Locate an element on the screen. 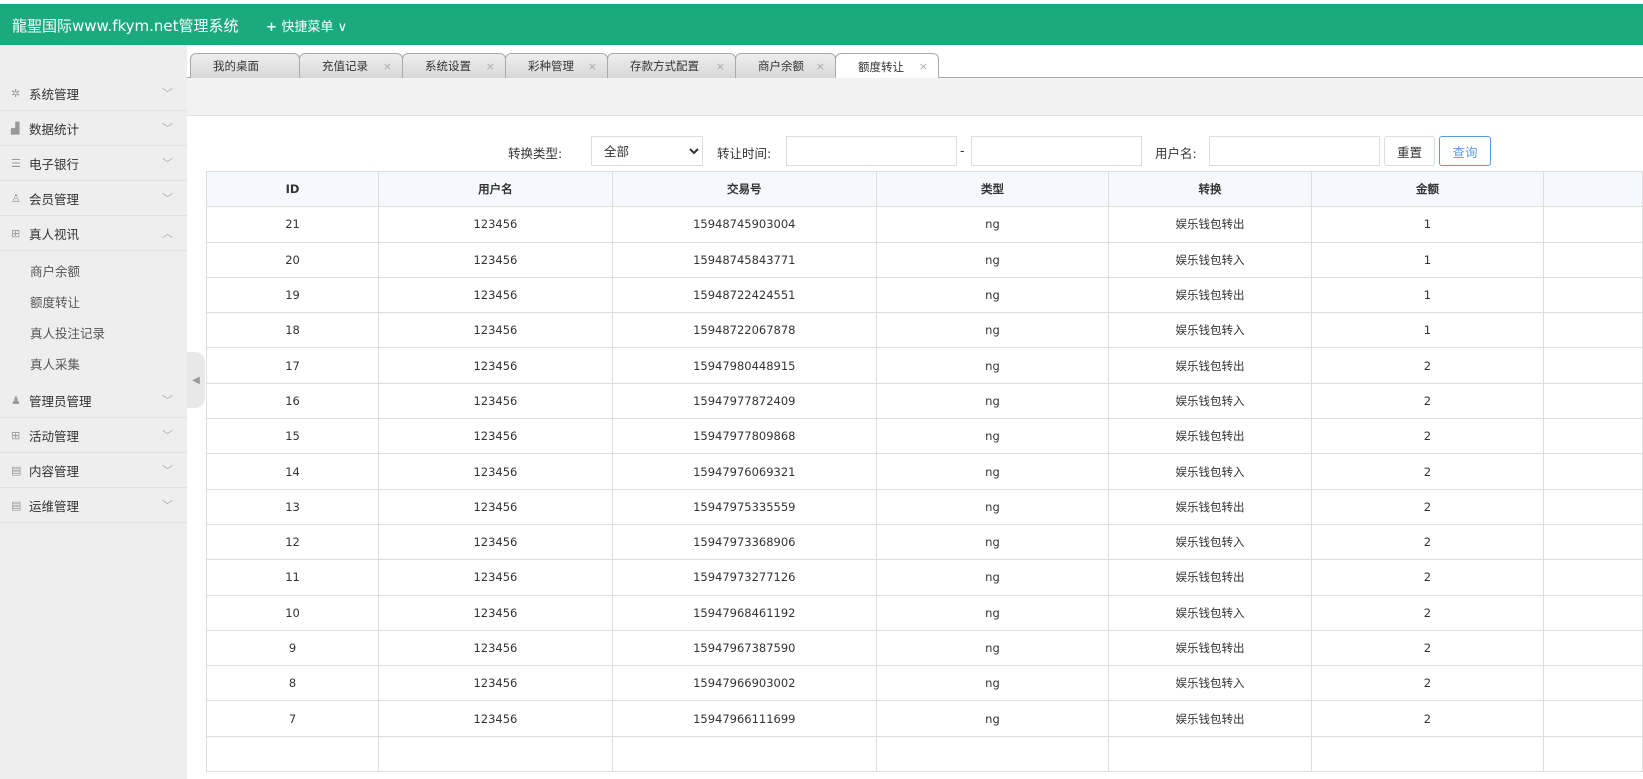 This screenshot has width=1643, height=779. table-row: 20 123456 15948745843771 ng 娱乐钱包转入 1 is located at coordinates (924, 259).